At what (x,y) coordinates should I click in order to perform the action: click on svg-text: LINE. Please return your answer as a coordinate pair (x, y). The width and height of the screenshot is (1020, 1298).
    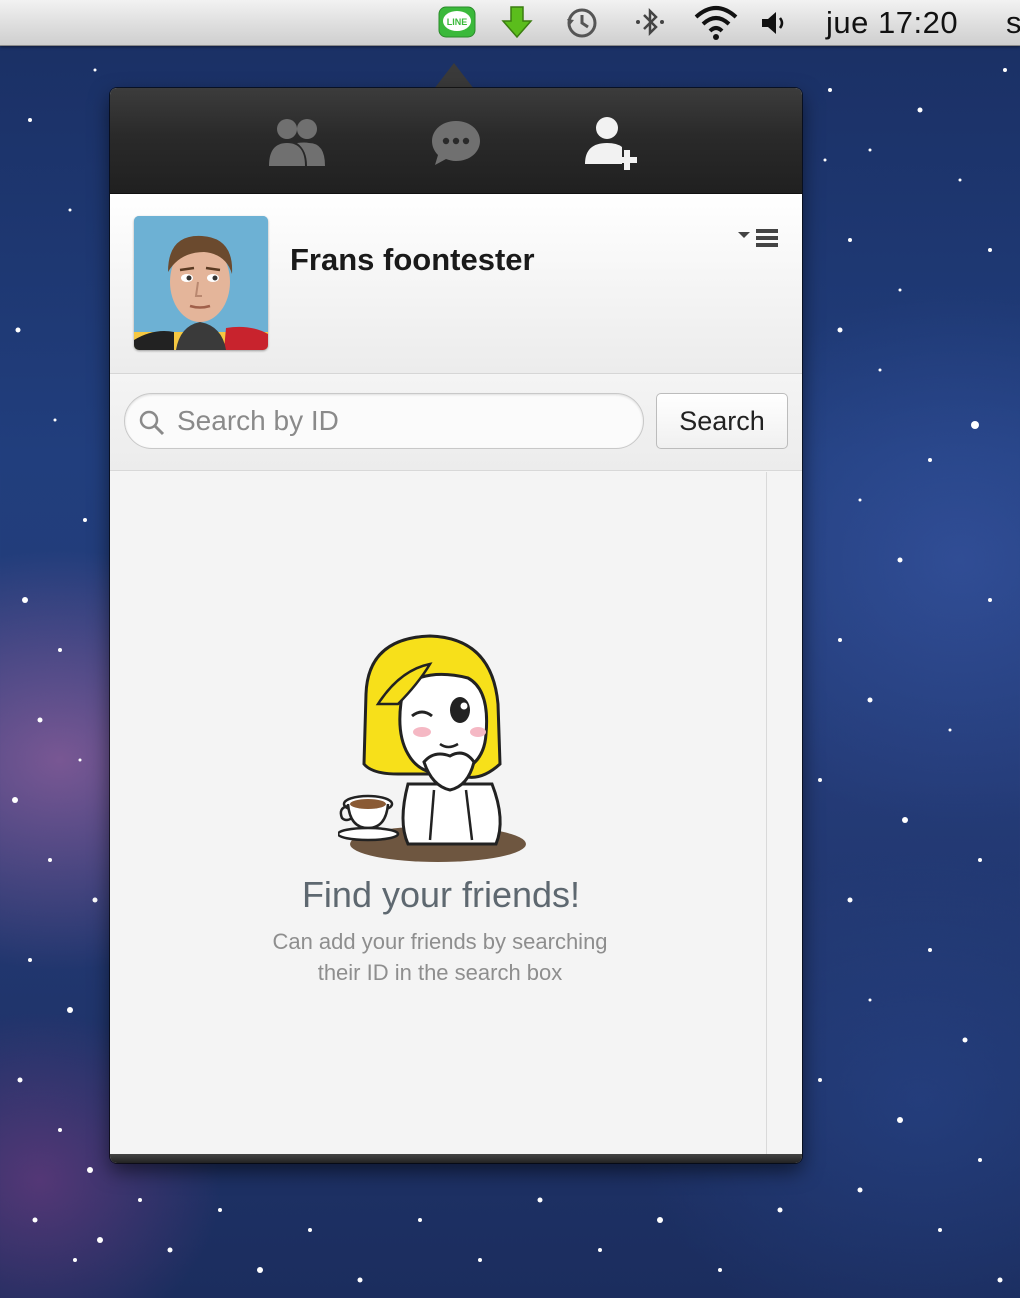
    Looking at the image, I should click on (457, 22).